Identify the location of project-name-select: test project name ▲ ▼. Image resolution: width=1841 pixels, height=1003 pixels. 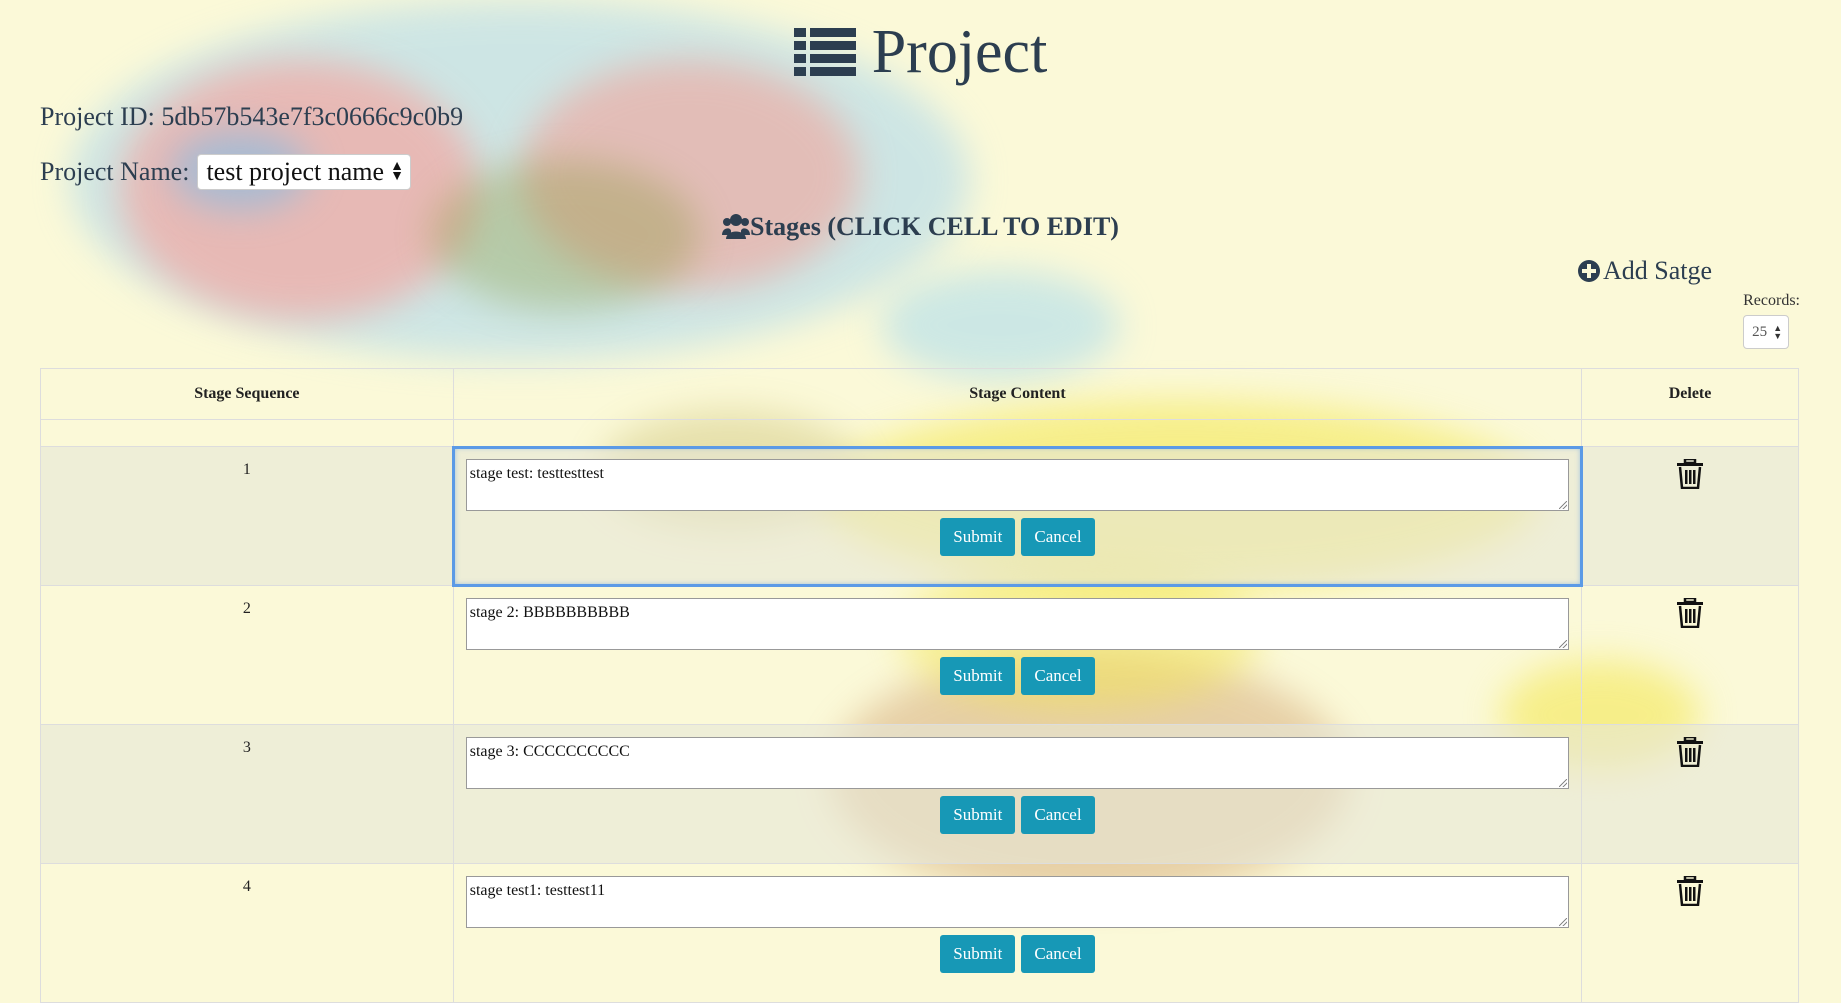
(304, 172).